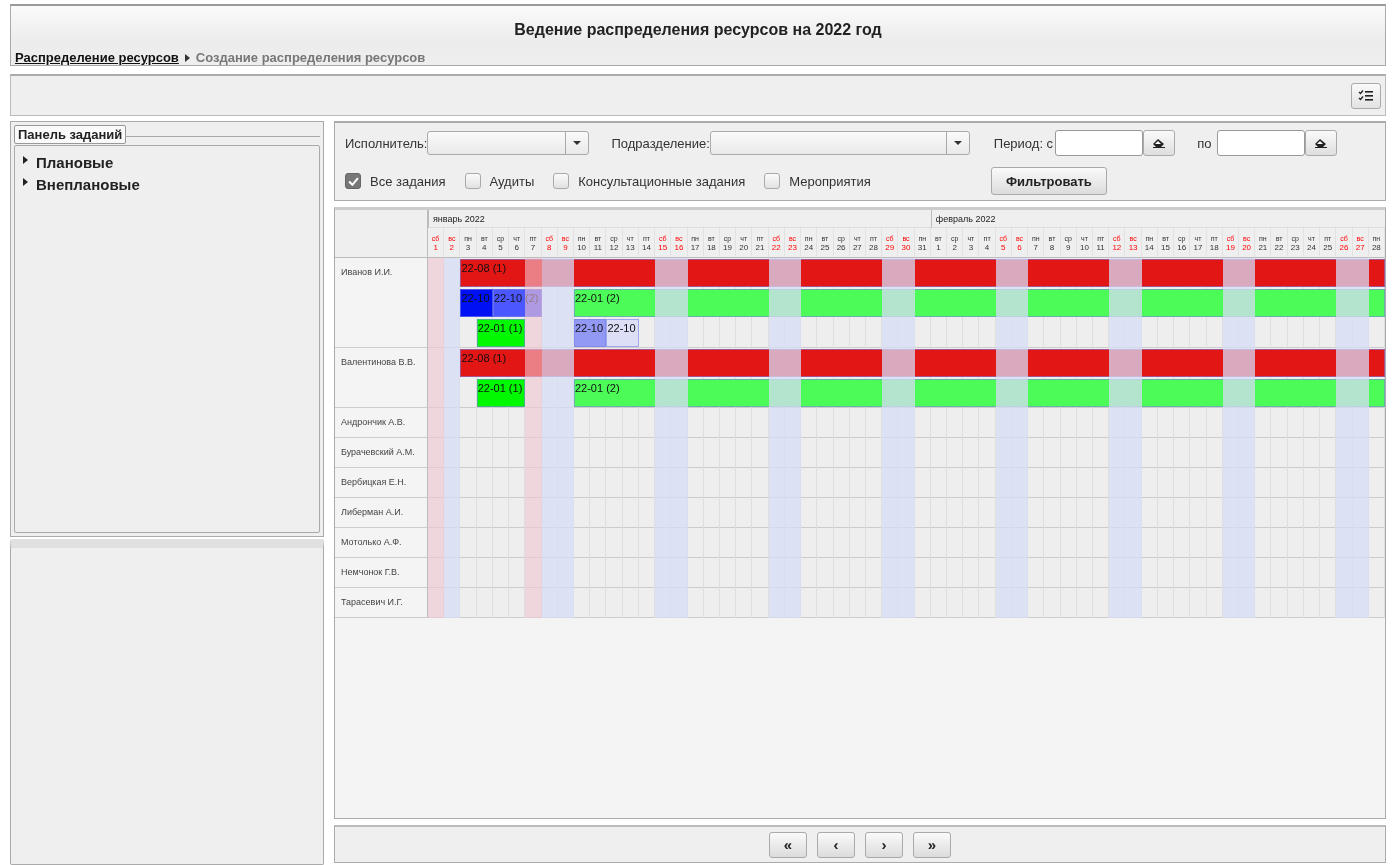 This screenshot has width=1392, height=865. I want to click on employee-name: Вербицкая Е.Н., so click(381, 483).